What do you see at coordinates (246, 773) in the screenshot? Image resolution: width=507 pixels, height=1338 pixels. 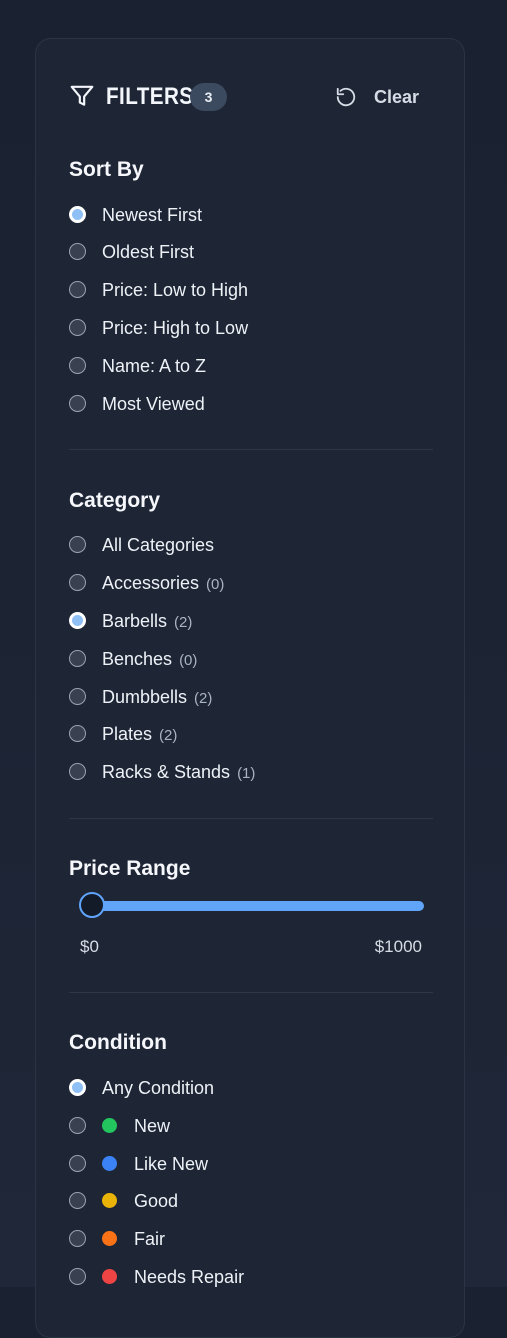 I see `item-count: (1)` at bounding box center [246, 773].